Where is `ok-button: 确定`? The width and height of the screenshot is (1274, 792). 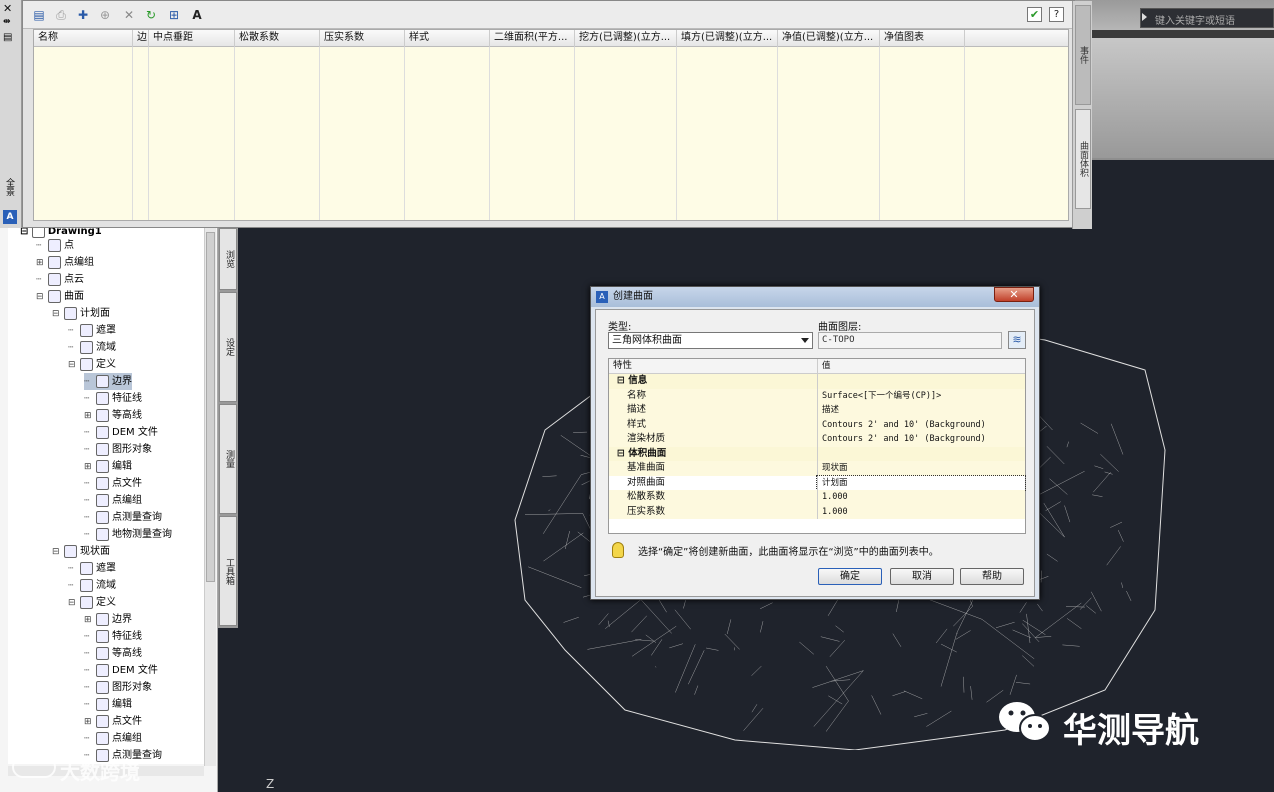
ok-button: 确定 is located at coordinates (850, 576).